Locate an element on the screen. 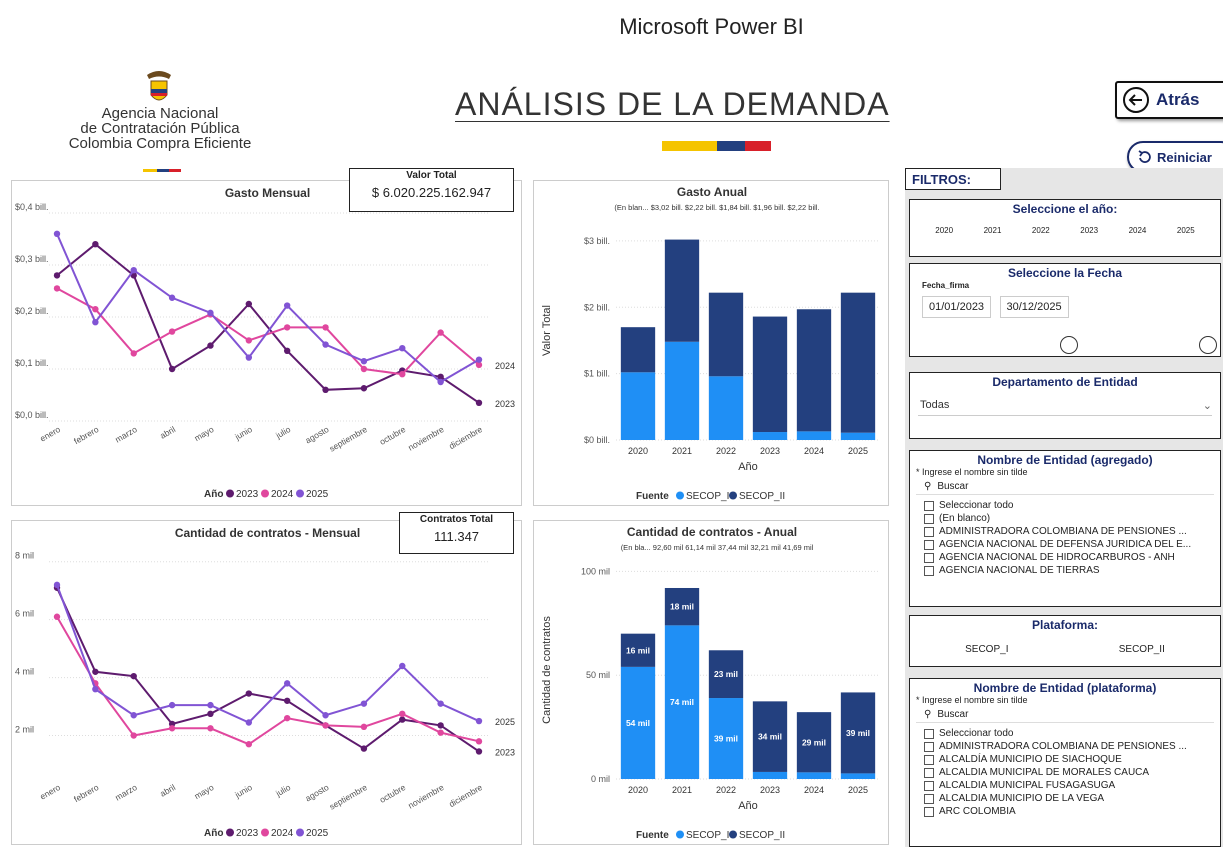  departamento-dropdown: Todas ⌄ is located at coordinates (1065, 406).